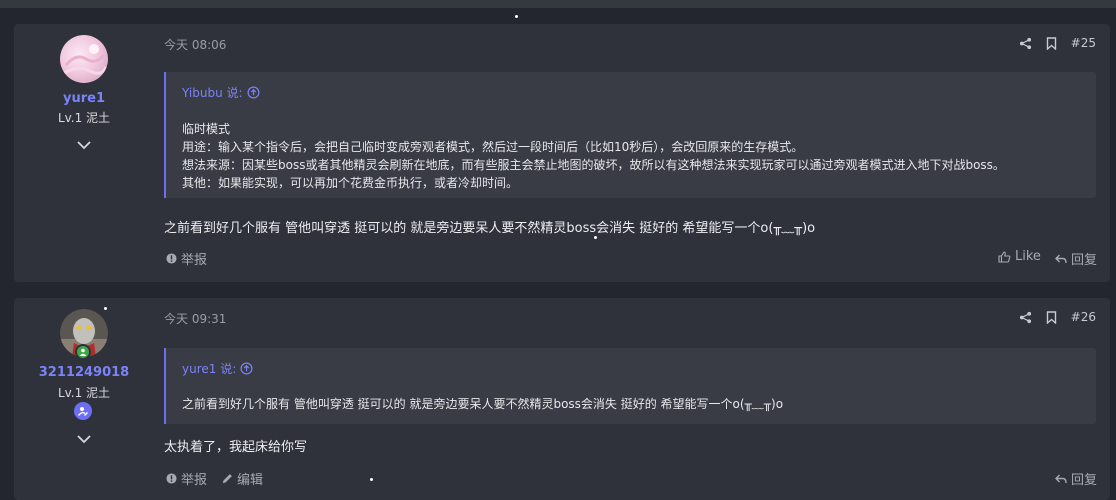 The width and height of the screenshot is (1116, 500). I want to click on post-actions: #25, so click(1057, 43).